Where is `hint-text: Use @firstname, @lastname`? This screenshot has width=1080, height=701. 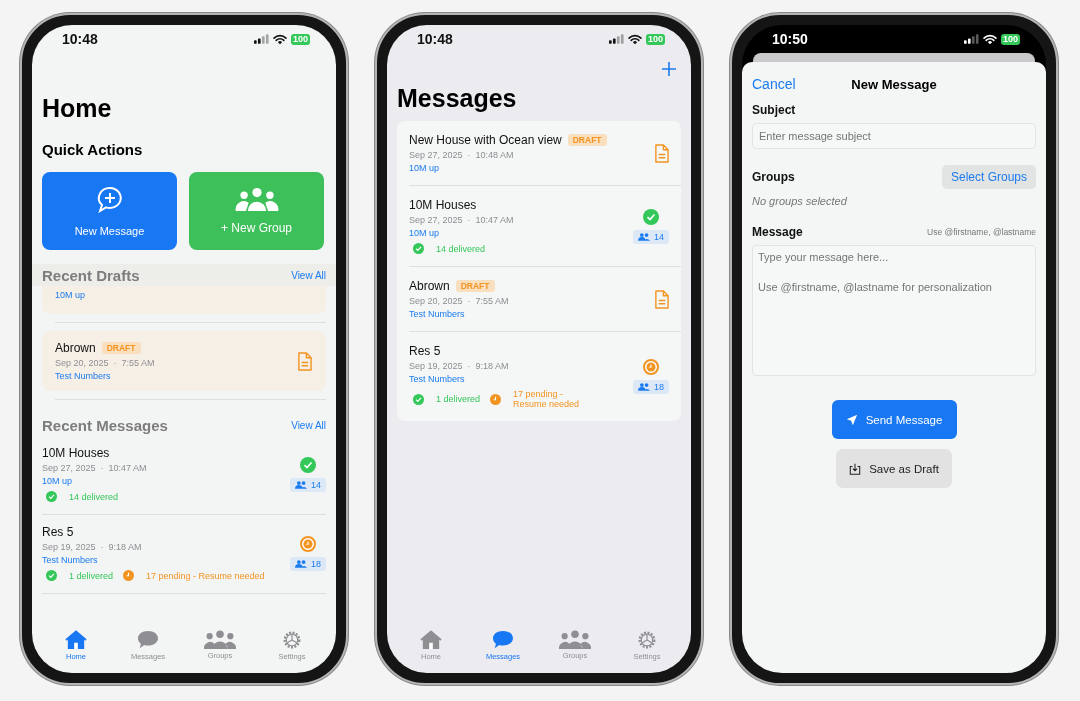
hint-text: Use @firstname, @lastname is located at coordinates (981, 232).